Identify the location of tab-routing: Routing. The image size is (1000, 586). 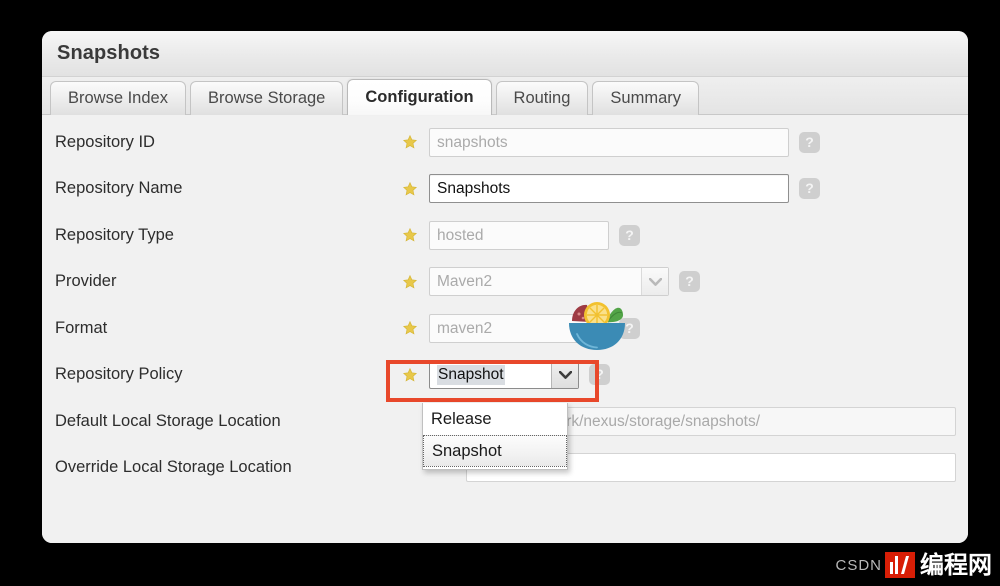
(542, 98).